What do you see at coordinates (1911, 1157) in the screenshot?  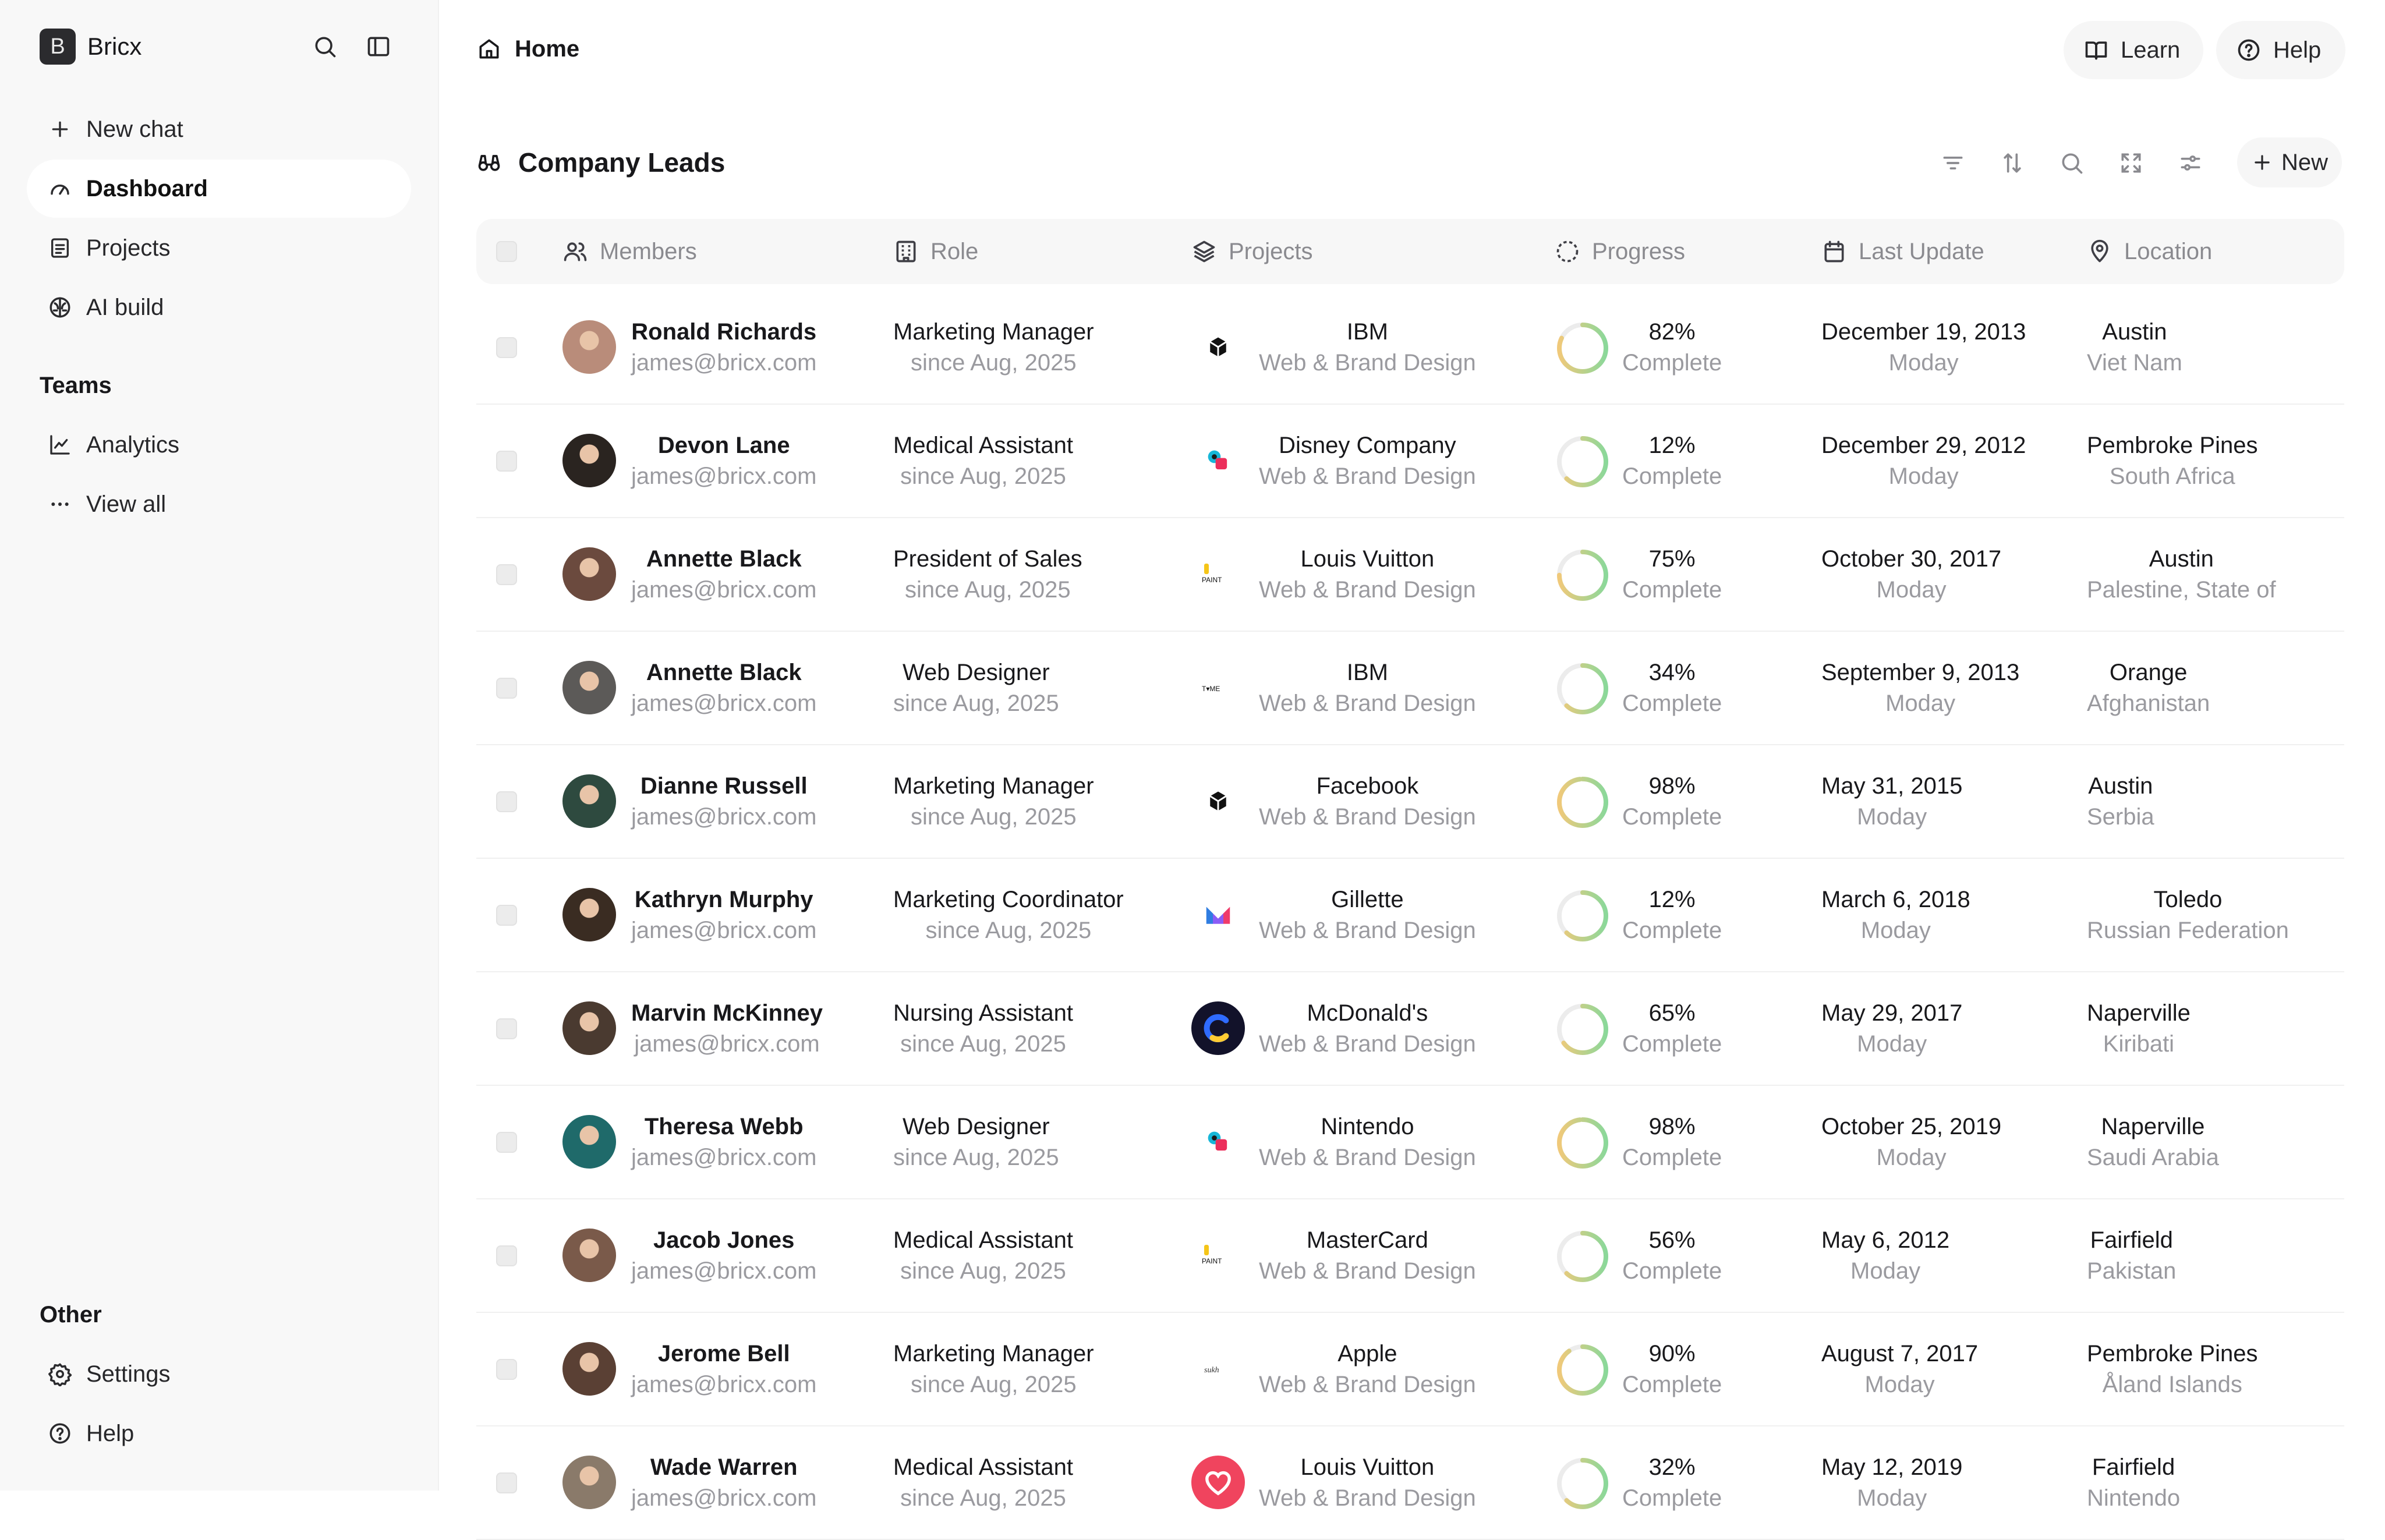 I see `update-day: Moday` at bounding box center [1911, 1157].